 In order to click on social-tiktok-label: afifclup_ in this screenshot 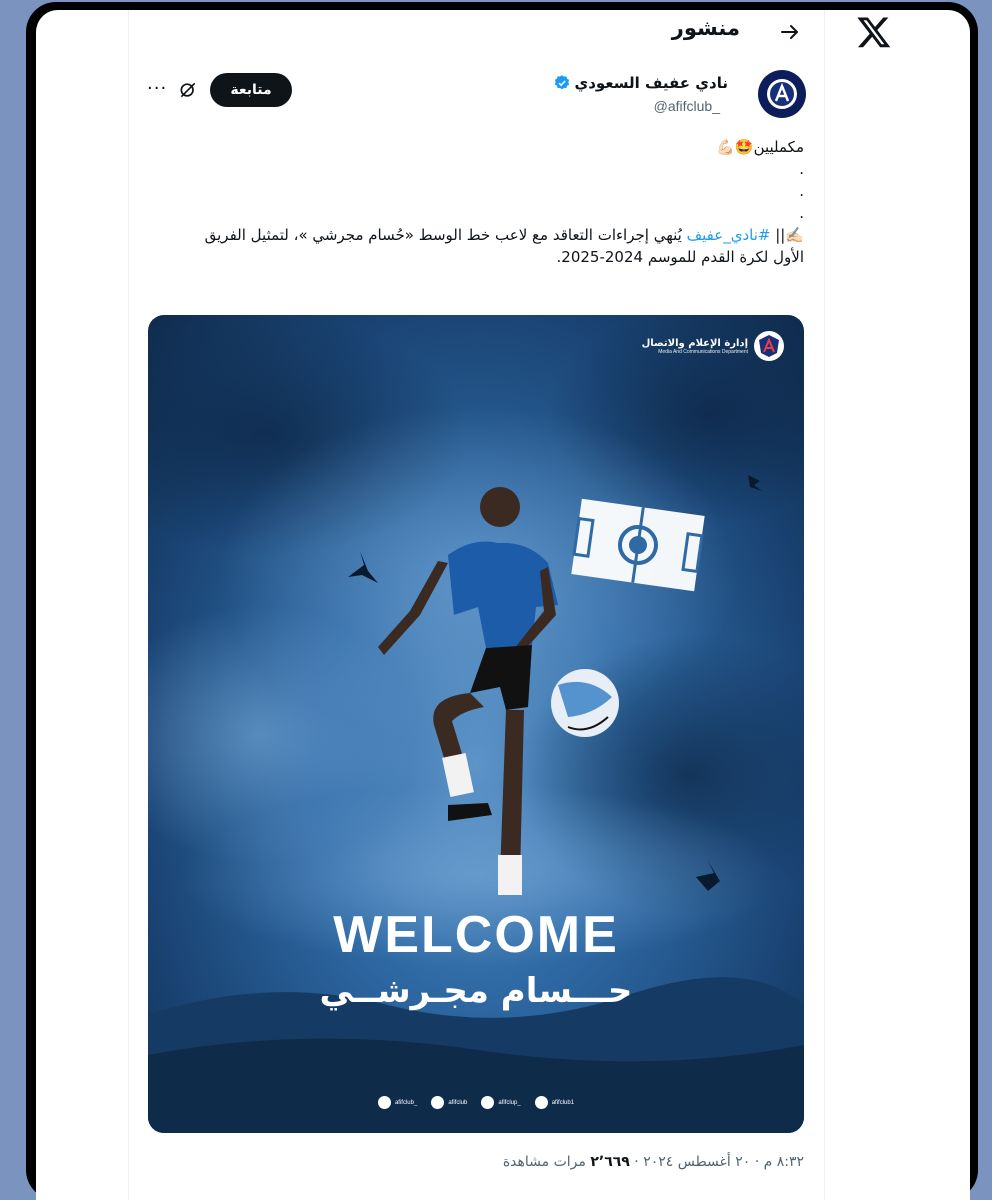, I will do `click(509, 1102)`.